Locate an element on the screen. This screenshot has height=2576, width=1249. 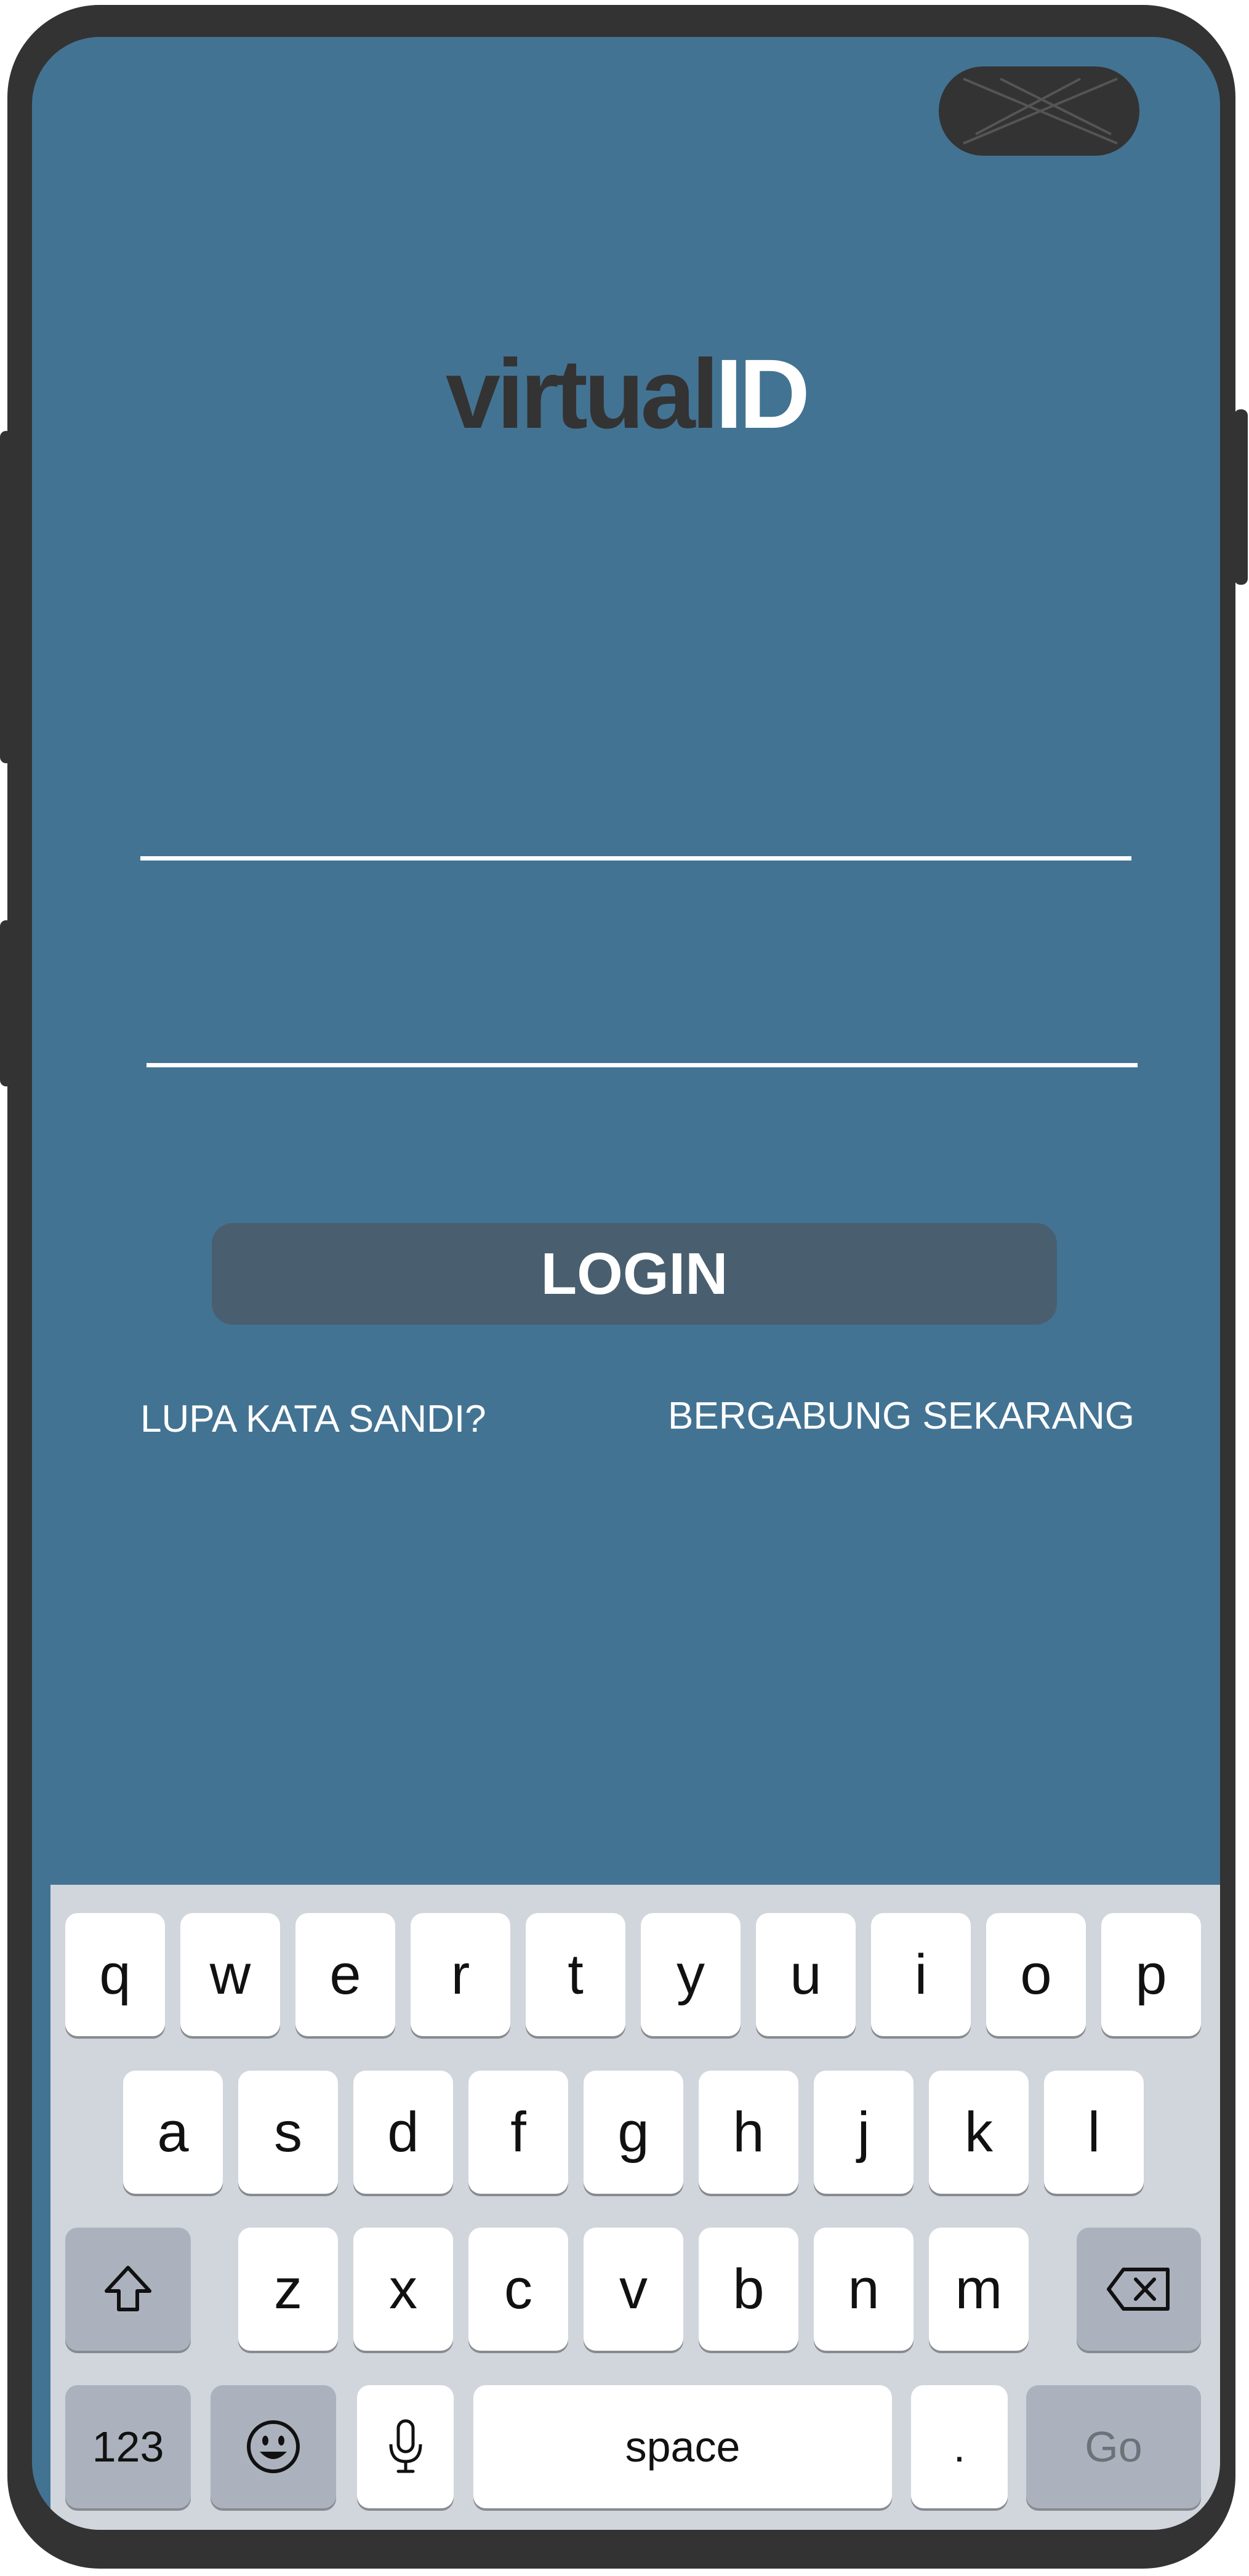
key-m: m is located at coordinates (979, 2289).